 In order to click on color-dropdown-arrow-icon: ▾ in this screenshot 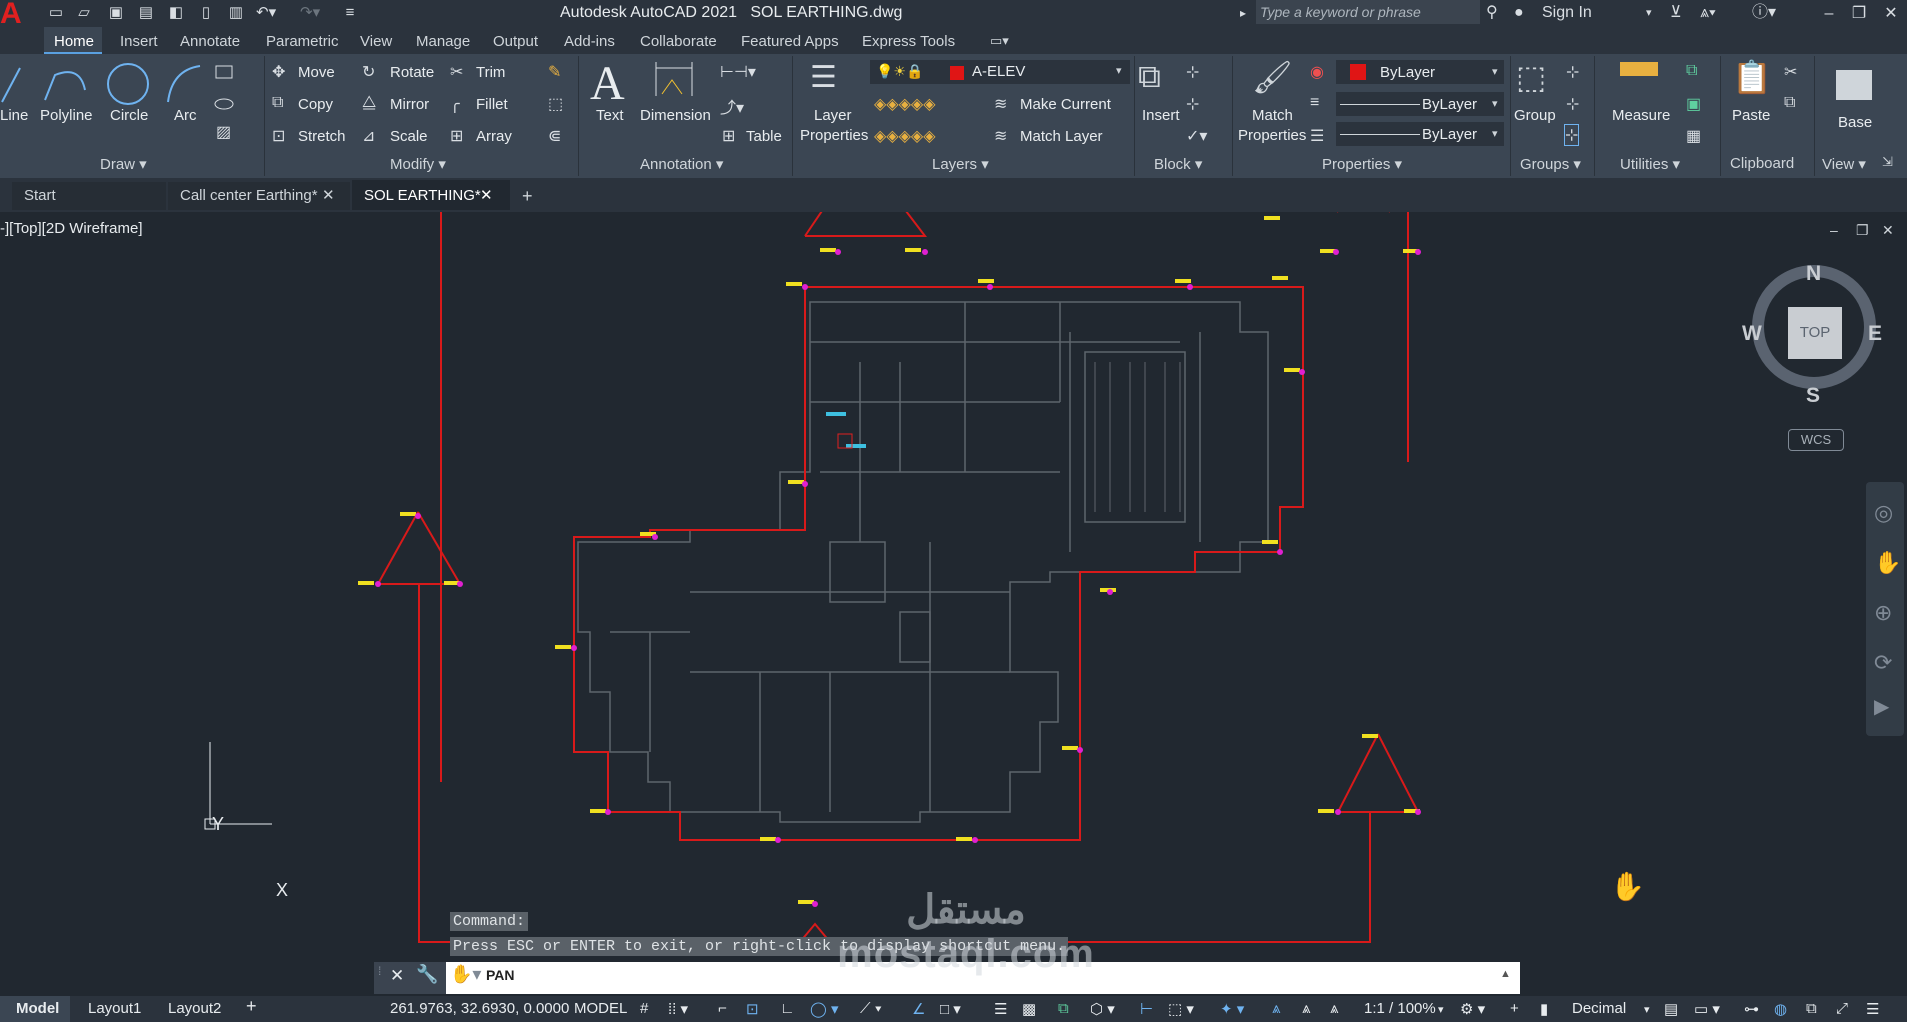, I will do `click(1495, 71)`.